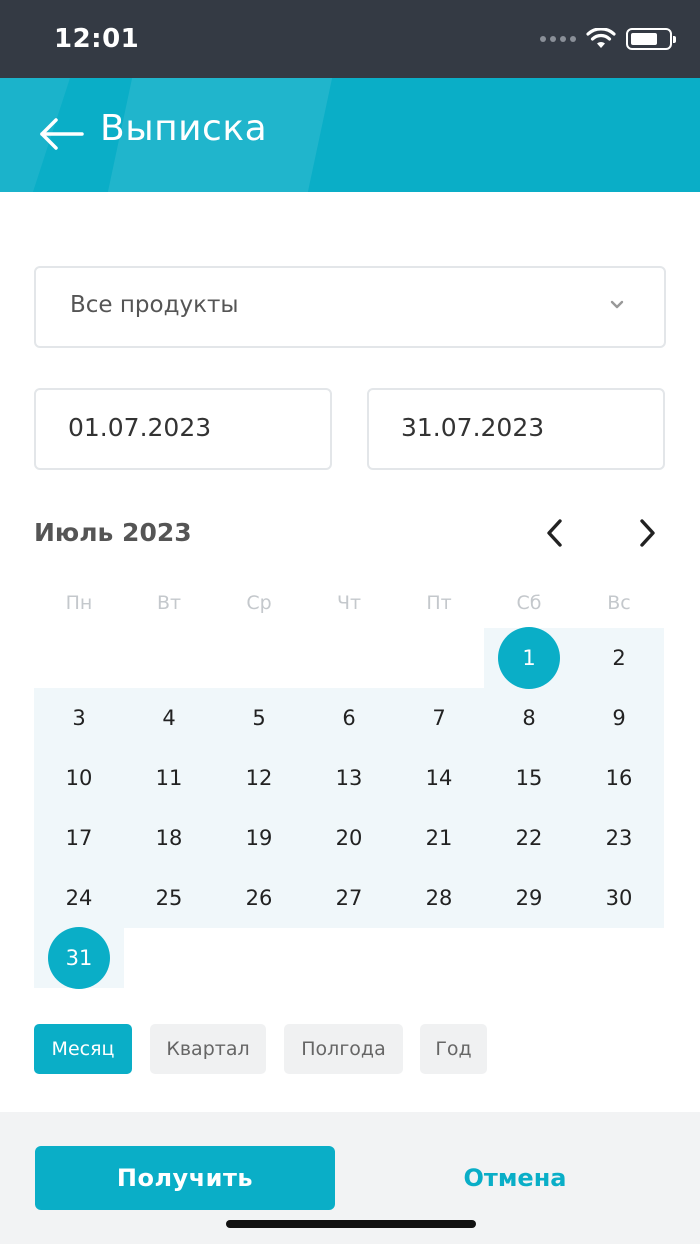 The image size is (700, 1244). I want to click on calendar-day: 5, so click(259, 718).